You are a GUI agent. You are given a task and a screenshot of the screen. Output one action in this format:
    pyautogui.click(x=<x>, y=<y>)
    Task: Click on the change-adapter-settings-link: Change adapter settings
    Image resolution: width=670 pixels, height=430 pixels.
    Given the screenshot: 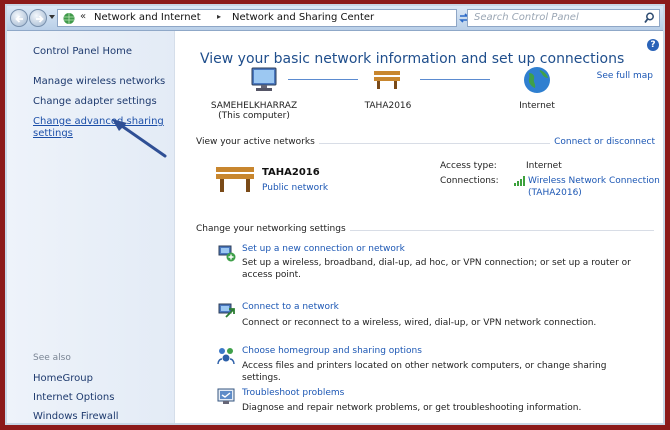 What is the action you would take?
    pyautogui.click(x=95, y=101)
    